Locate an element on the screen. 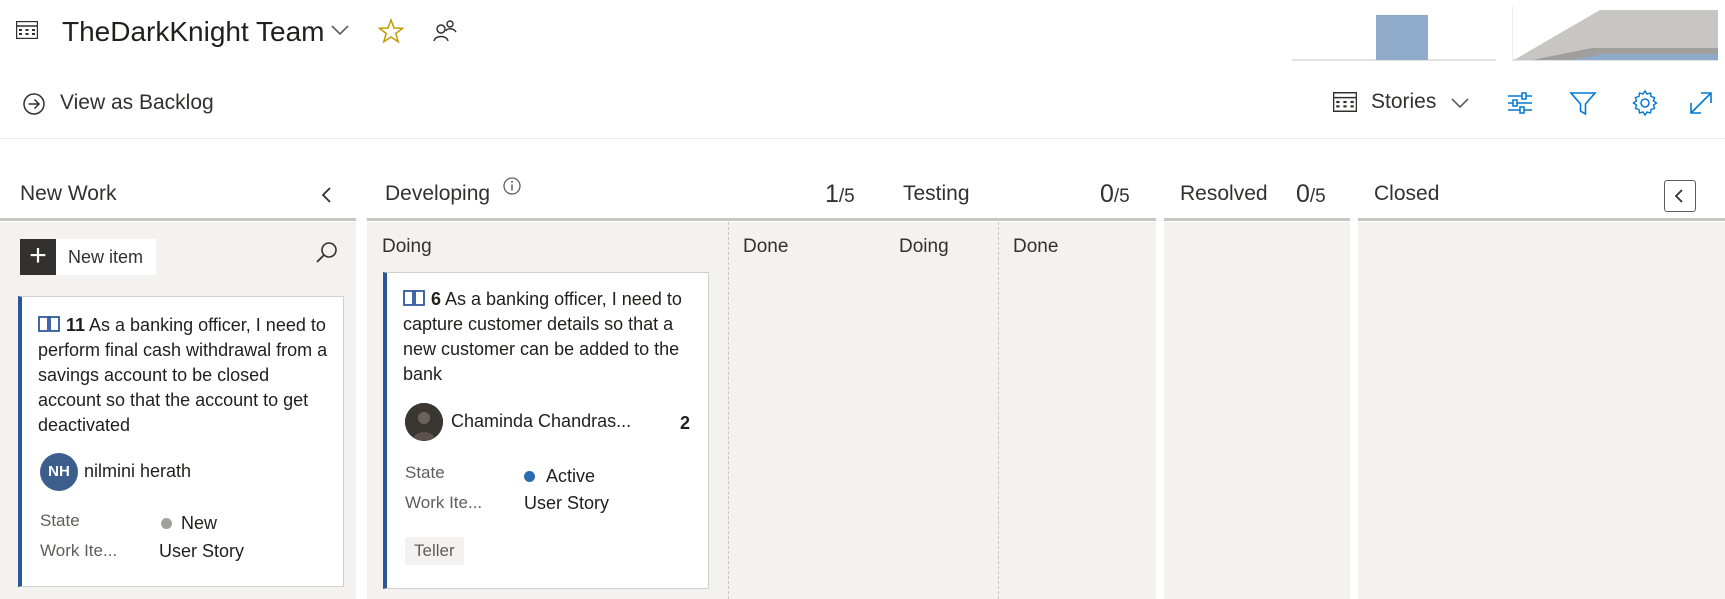 This screenshot has width=1725, height=599. column-body-testing is located at coordinates (1021, 410).